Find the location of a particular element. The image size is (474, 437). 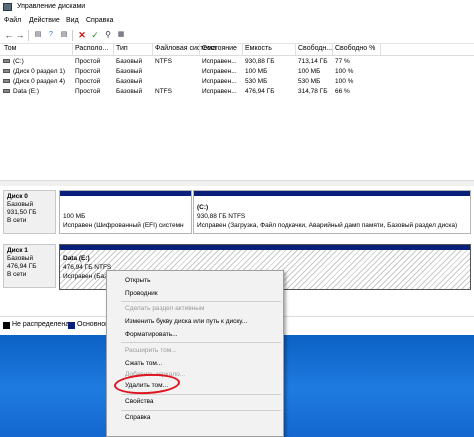

cell-capacity: 476,94 ГБ is located at coordinates (260, 91).